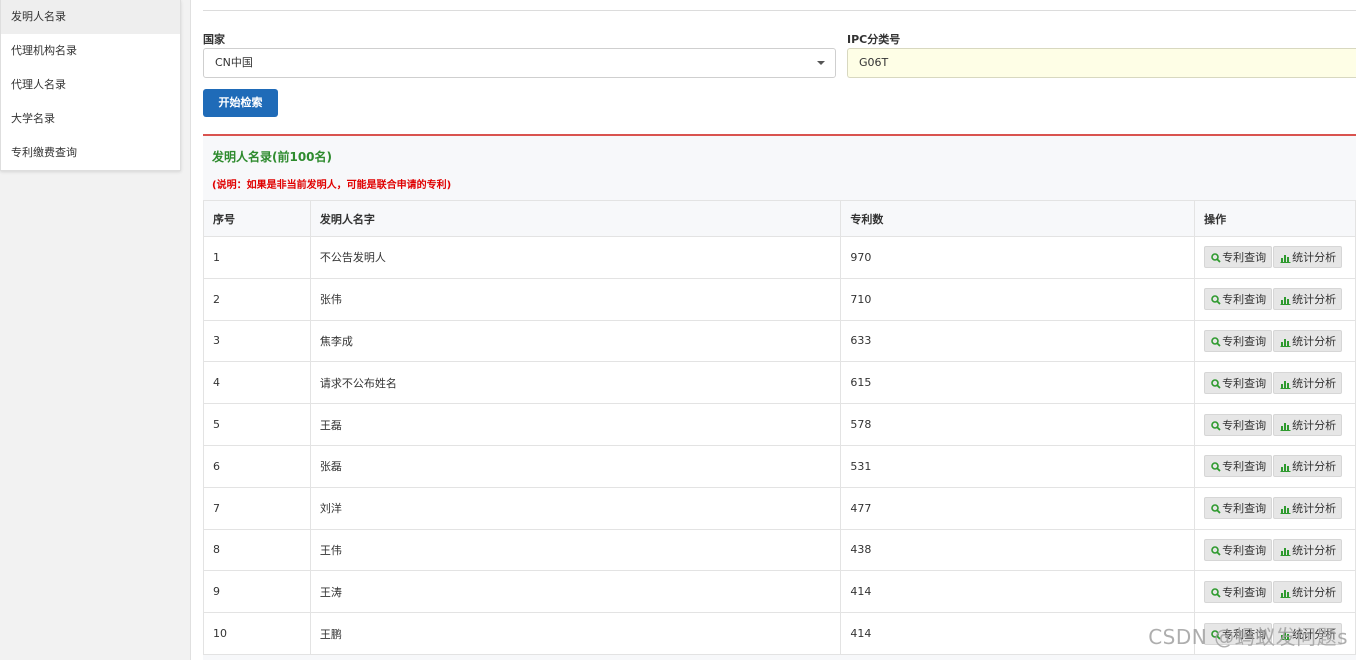 The image size is (1356, 660). I want to click on sidebar-item-agencies: 代理机构名录, so click(90, 51).